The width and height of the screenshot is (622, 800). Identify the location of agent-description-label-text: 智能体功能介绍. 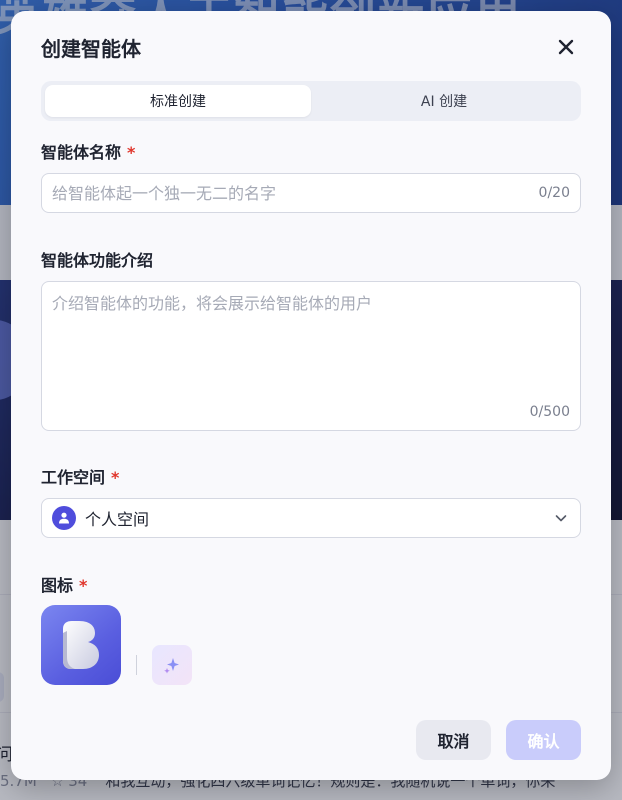
(97, 260).